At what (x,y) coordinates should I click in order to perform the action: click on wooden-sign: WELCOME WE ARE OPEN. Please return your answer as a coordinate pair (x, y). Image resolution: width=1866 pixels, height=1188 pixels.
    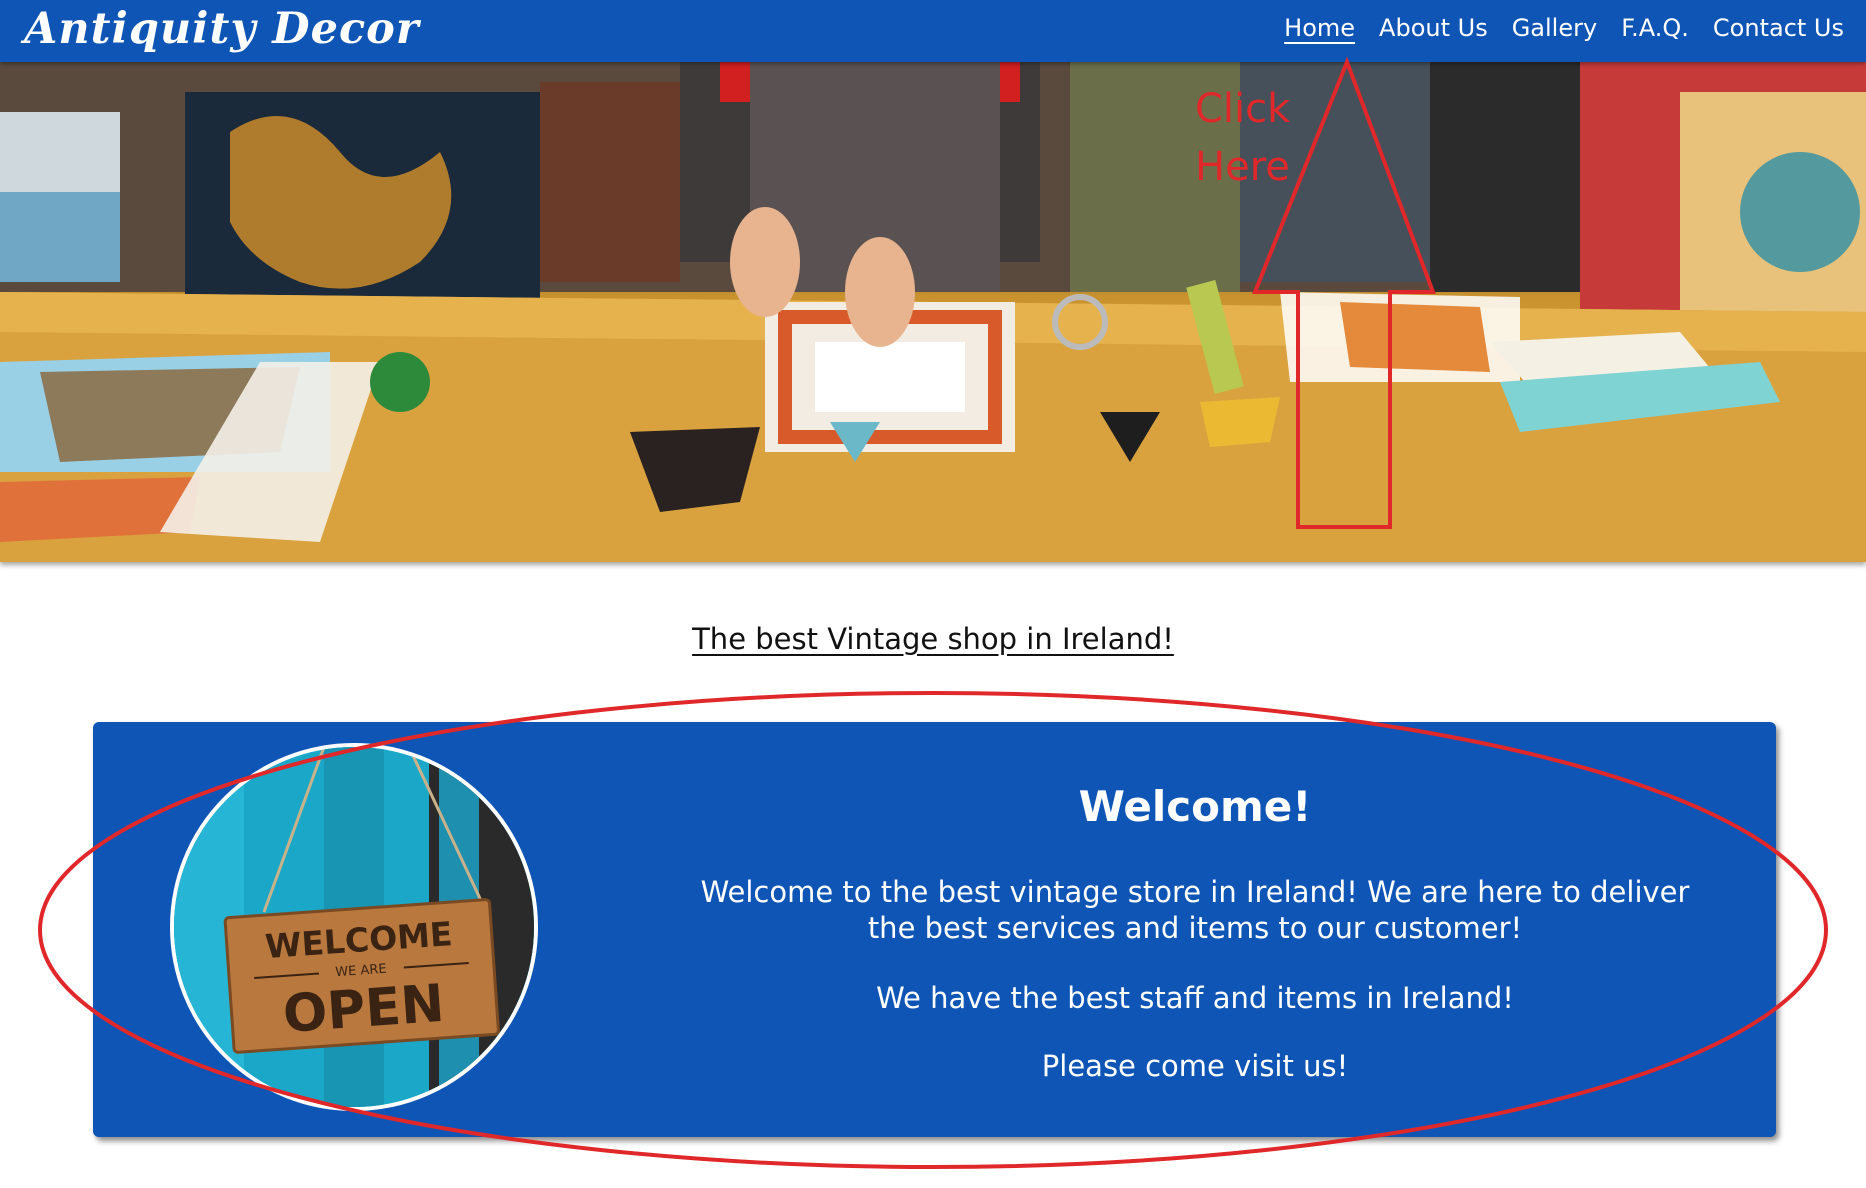
    Looking at the image, I should click on (361, 976).